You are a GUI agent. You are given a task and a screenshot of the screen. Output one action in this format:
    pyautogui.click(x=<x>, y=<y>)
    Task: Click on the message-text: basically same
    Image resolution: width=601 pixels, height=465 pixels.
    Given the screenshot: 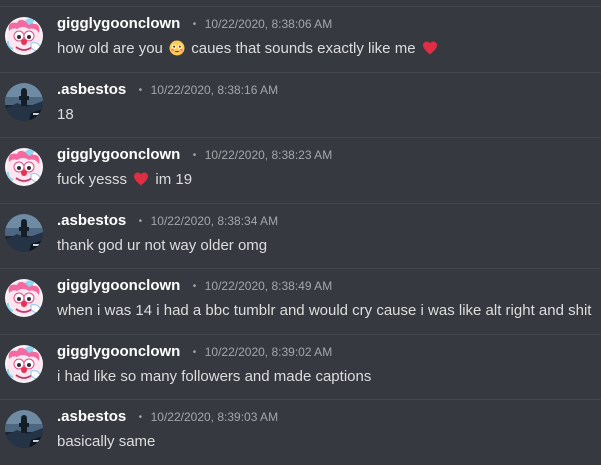 What is the action you would take?
    pyautogui.click(x=106, y=441)
    